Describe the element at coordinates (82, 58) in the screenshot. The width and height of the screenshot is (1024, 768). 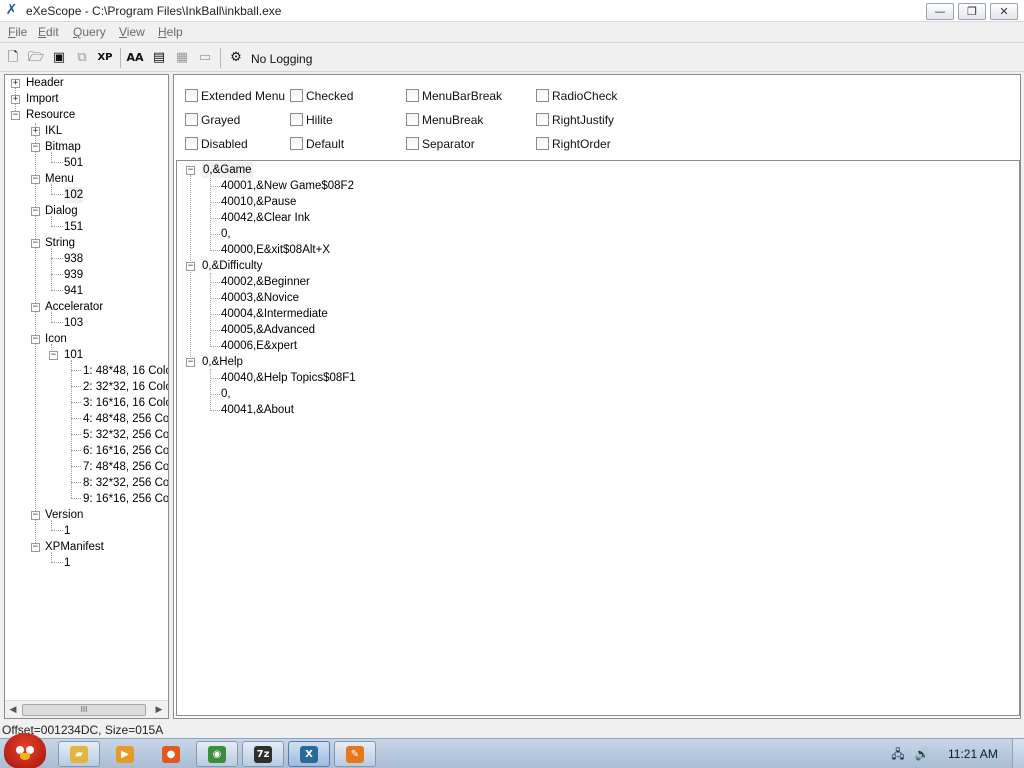
I see `export-icon: ⧉` at that location.